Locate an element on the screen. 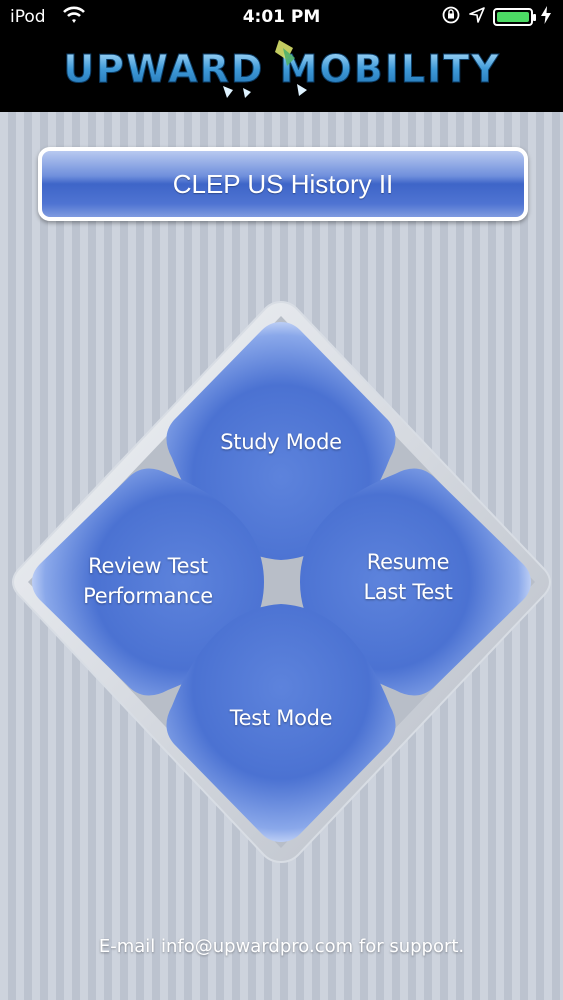  app-header: iPod 4:01 PM UPWARD MOBILITY is located at coordinates (281, 56).